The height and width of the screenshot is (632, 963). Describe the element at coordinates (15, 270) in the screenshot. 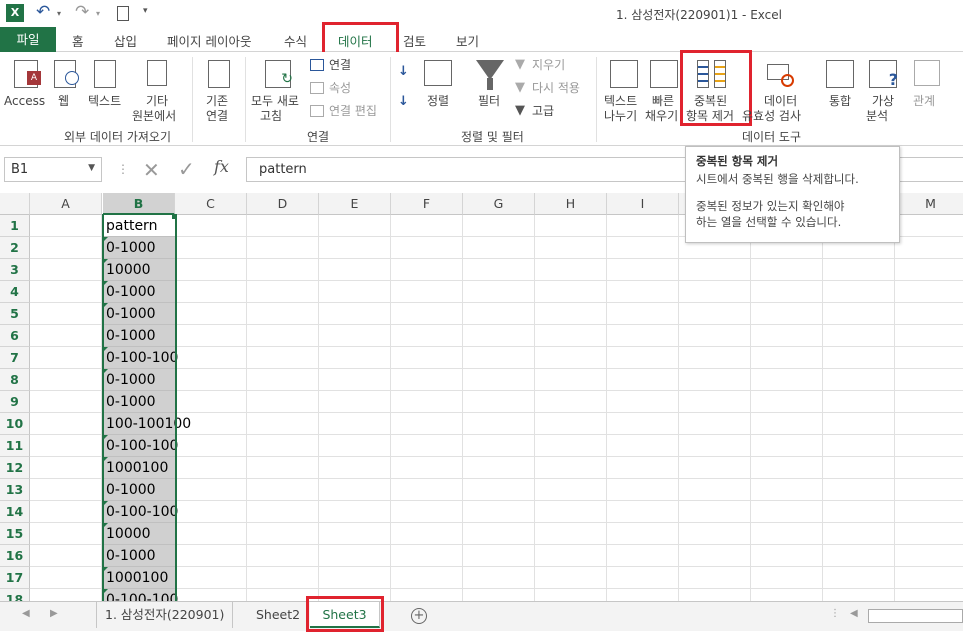

I see `row-header: 3` at that location.